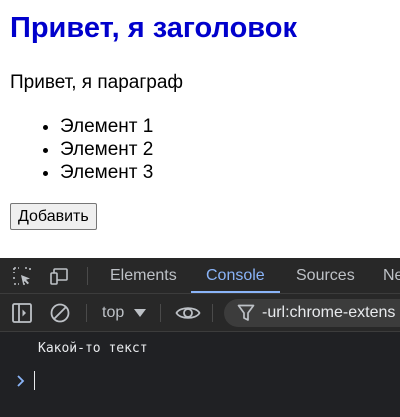 Image resolution: width=400 pixels, height=417 pixels. I want to click on clear-console-icon, so click(60, 313).